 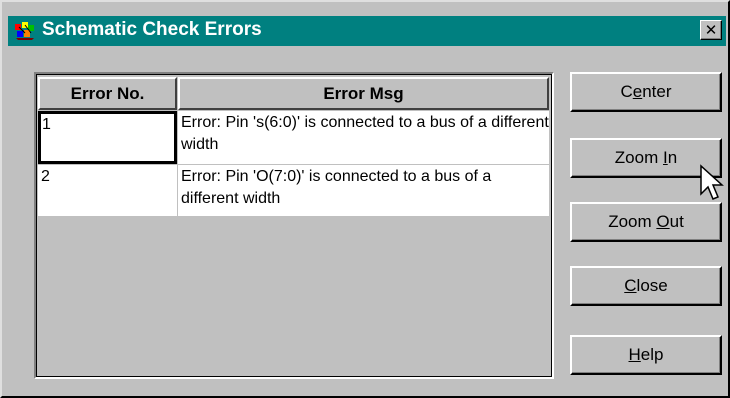 I want to click on close-icon: ✕, so click(x=711, y=30).